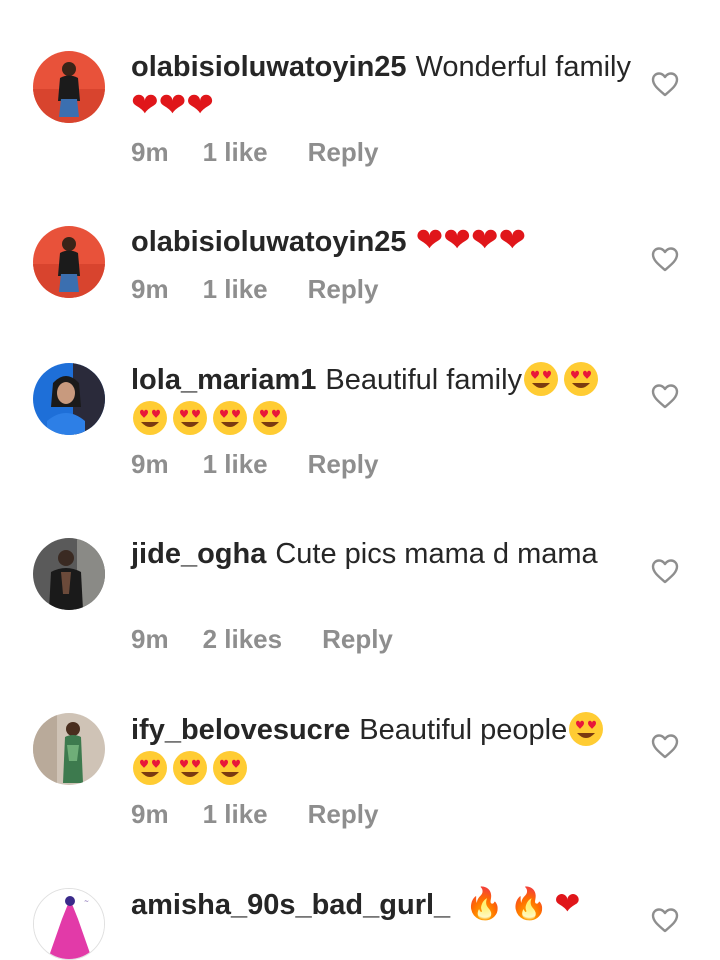  Describe the element at coordinates (463, 730) in the screenshot. I see `comment-text: Beautiful people` at that location.